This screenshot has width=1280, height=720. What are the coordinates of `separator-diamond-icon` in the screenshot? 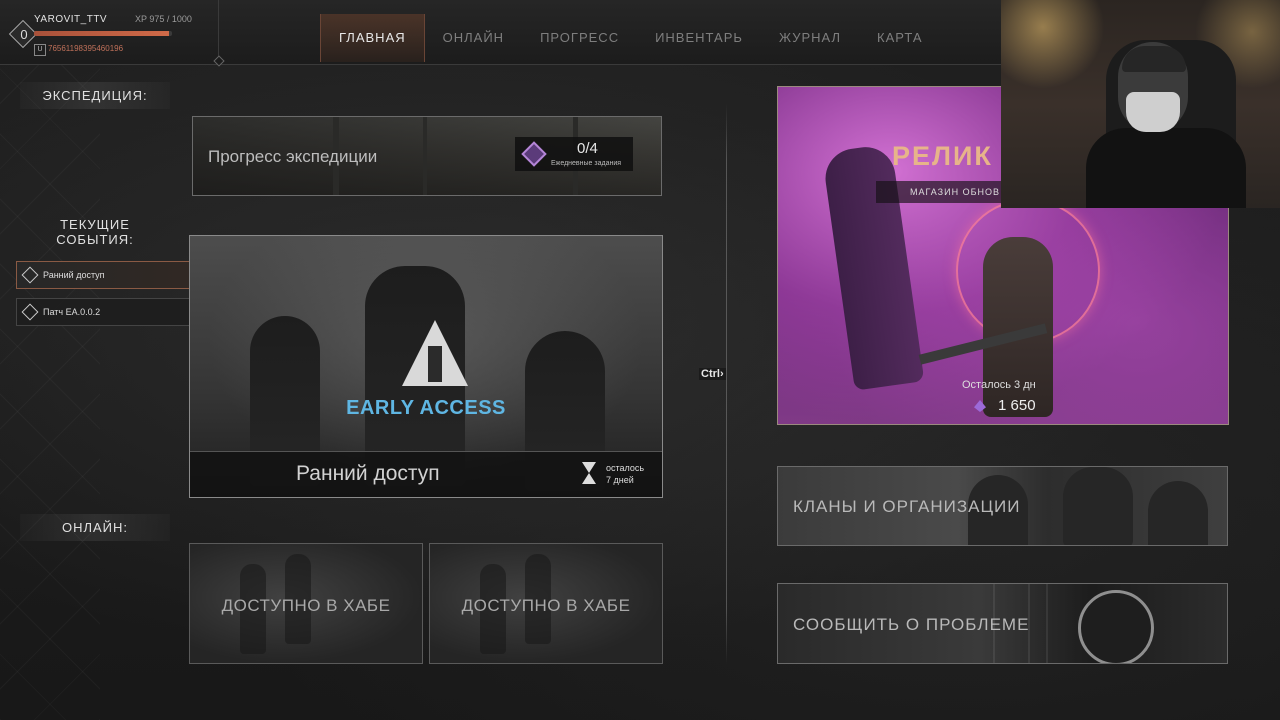 It's located at (219, 61).